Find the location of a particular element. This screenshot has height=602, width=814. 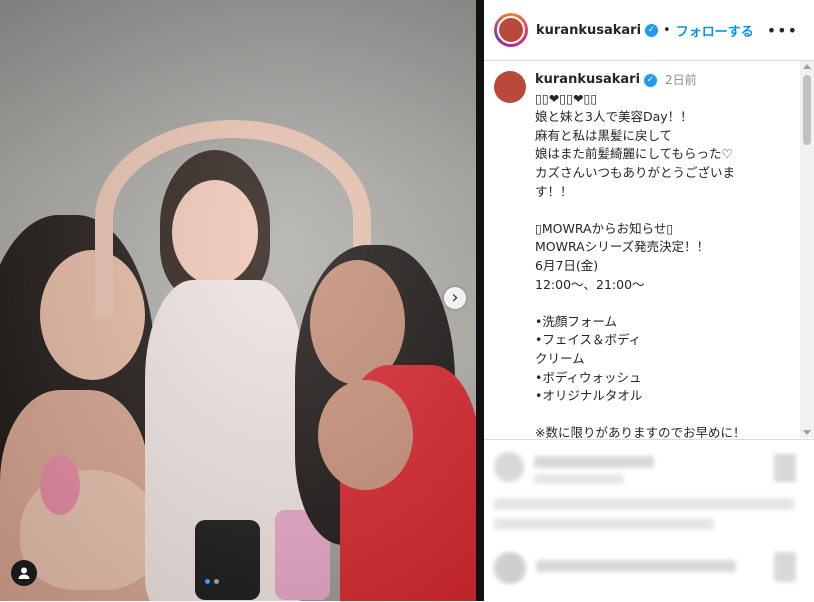

follow-button: フォローする is located at coordinates (715, 30).